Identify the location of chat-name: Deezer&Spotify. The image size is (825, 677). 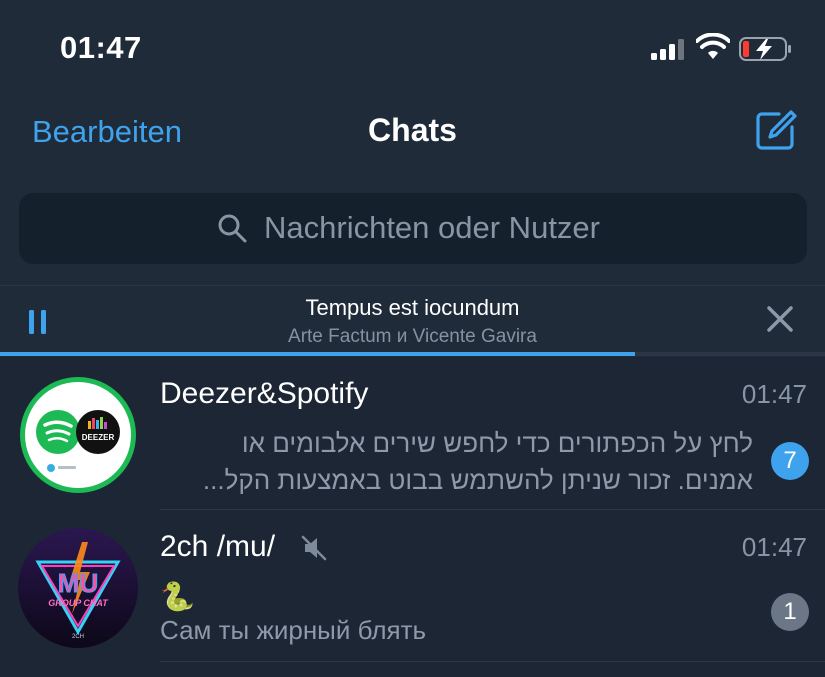
(264, 393).